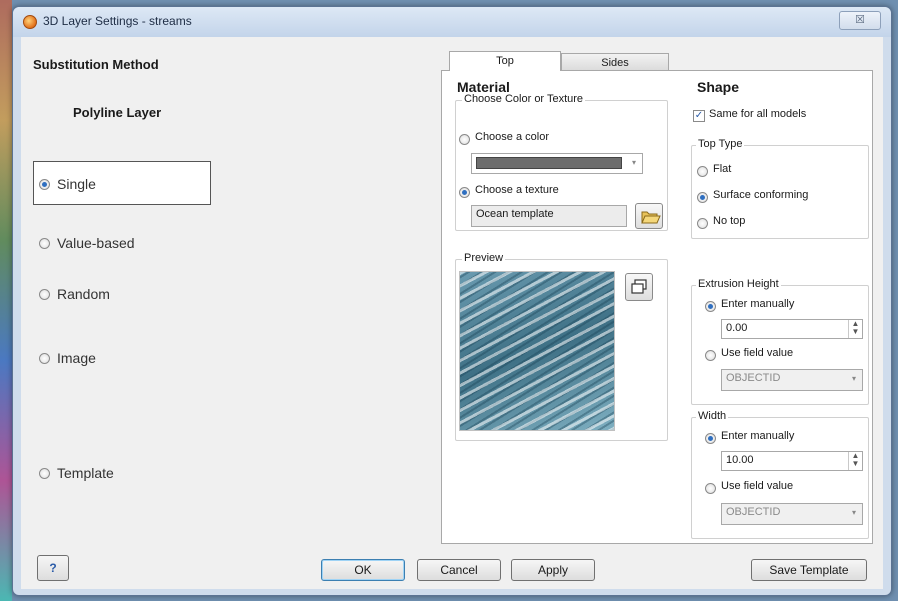 Image resolution: width=898 pixels, height=601 pixels. Describe the element at coordinates (720, 144) in the screenshot. I see `top-type-title: Top Type` at that location.